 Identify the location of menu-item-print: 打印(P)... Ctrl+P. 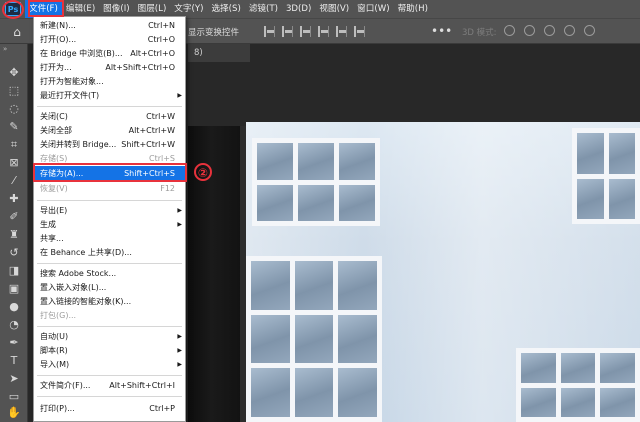
(109, 408).